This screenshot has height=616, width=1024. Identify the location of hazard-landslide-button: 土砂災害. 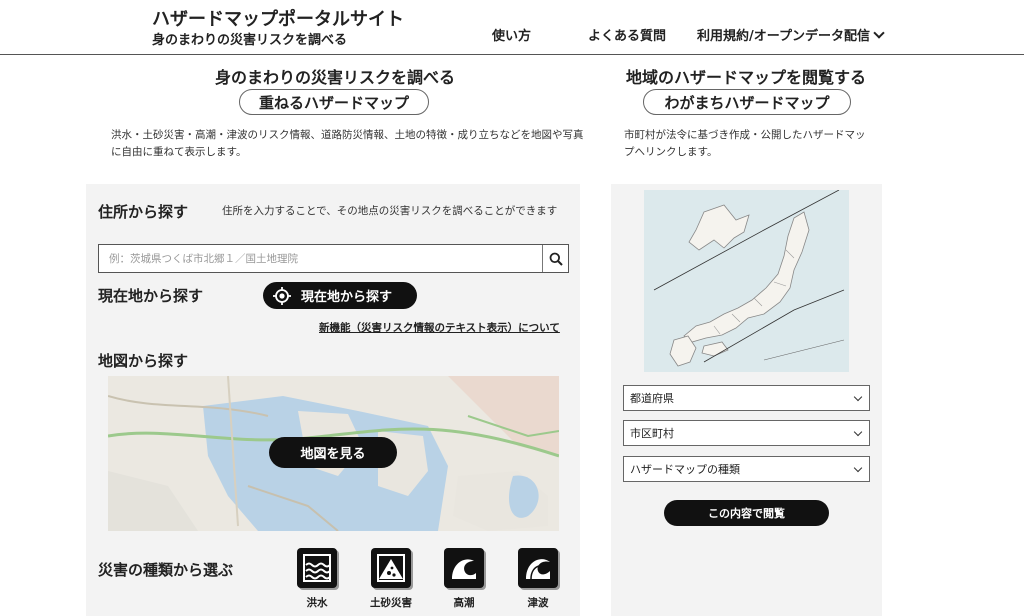
(391, 578).